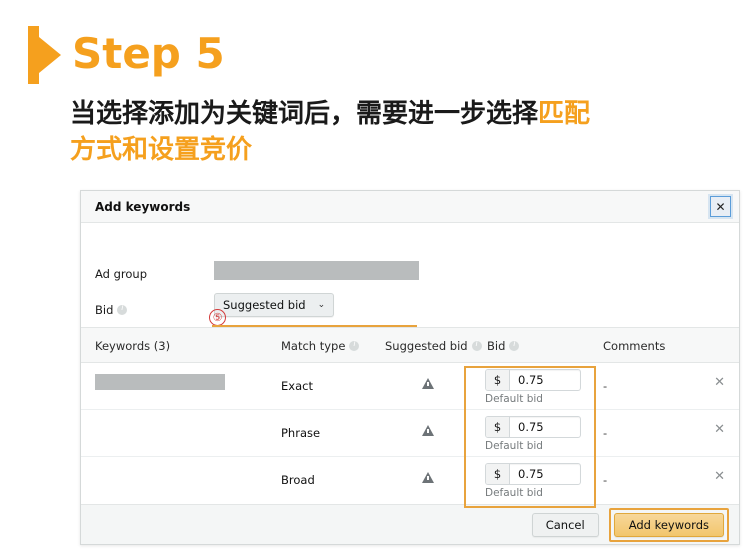  I want to click on table-row: Phrase $ 0.75 Default bid - ✕, so click(410, 433).